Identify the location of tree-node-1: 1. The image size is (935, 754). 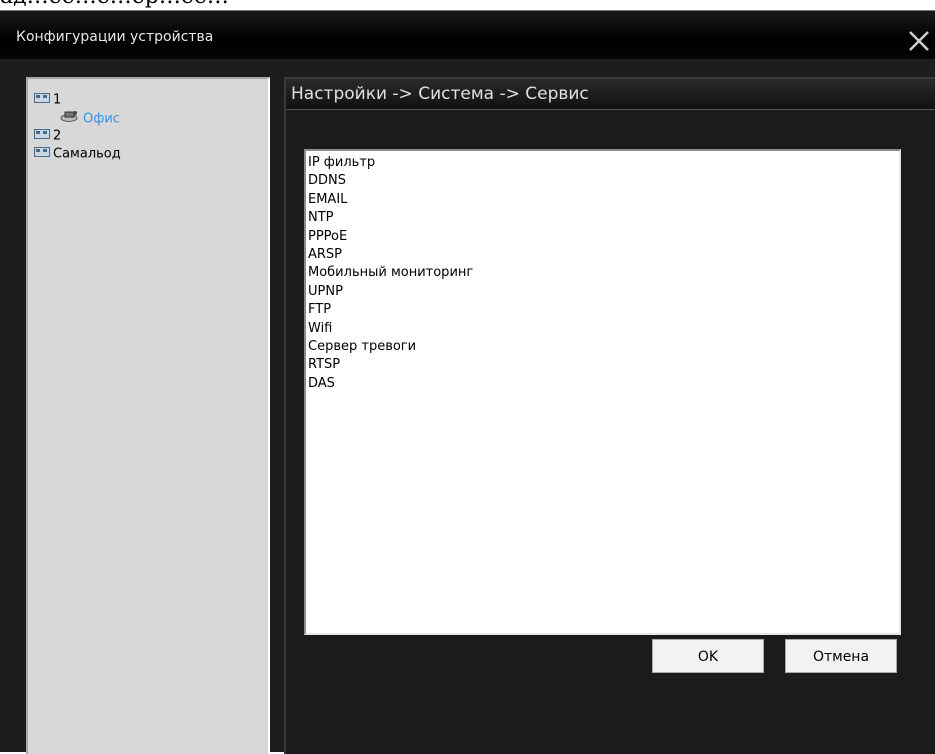
(77, 100).